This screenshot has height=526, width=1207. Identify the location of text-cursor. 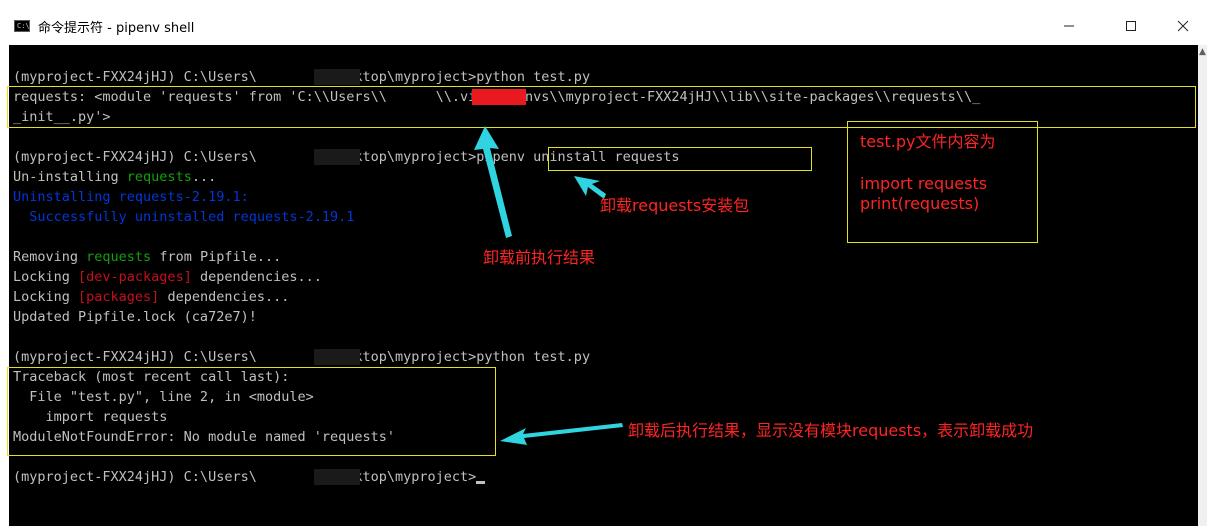
(481, 482).